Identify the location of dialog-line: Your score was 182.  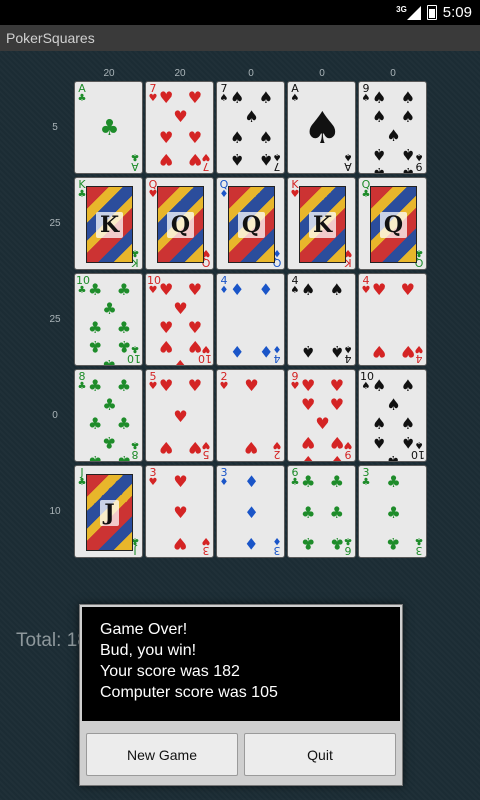
(170, 671).